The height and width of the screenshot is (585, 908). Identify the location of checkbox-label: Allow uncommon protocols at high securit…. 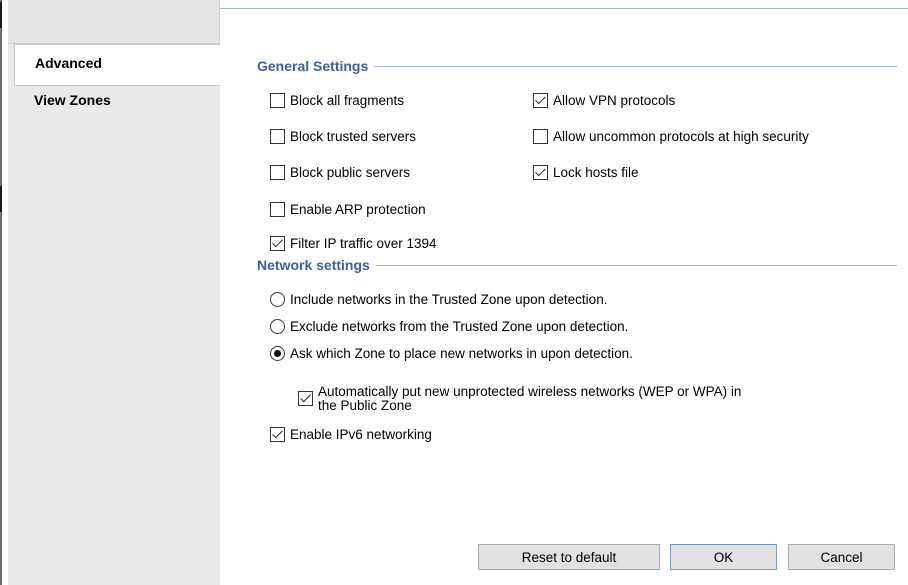
(681, 136).